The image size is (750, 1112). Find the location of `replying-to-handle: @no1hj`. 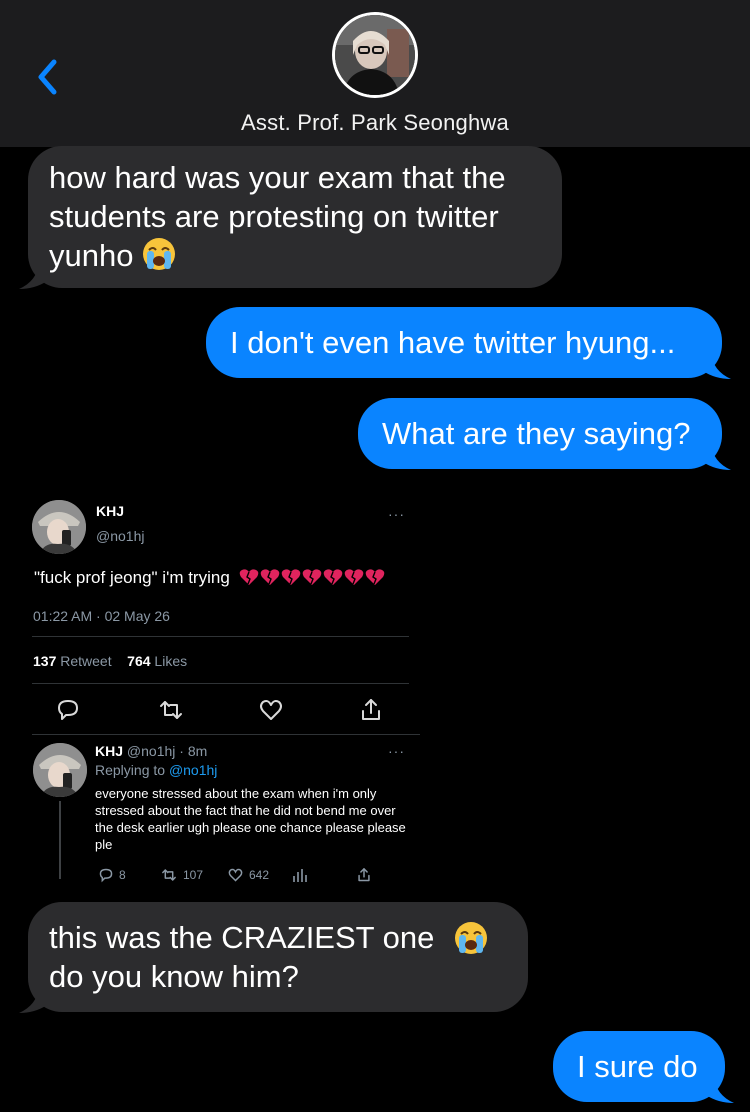

replying-to-handle: @no1hj is located at coordinates (193, 770).